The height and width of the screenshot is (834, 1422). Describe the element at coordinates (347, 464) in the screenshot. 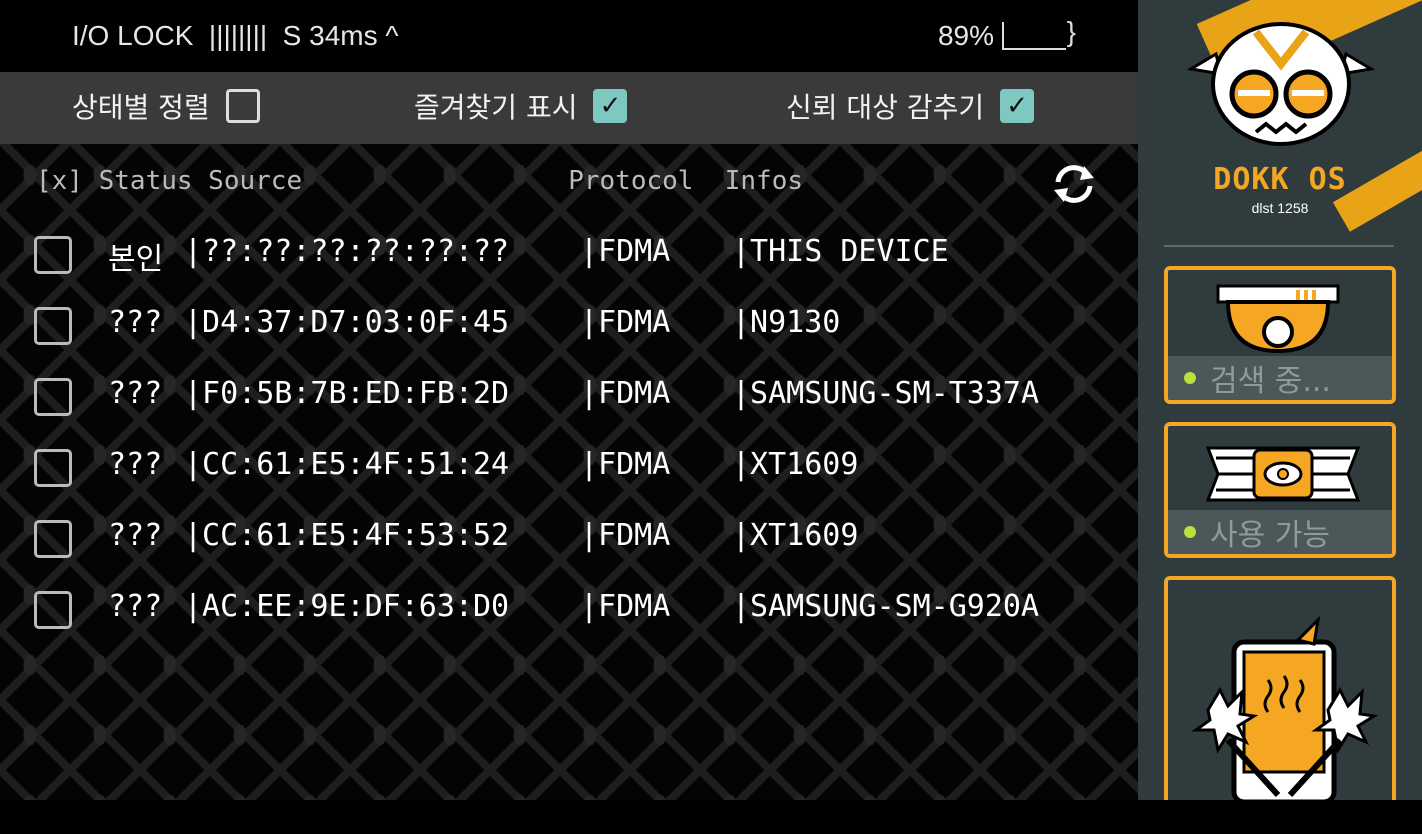

I see `row-source: |CC:61:E5:4F:51:24` at that location.